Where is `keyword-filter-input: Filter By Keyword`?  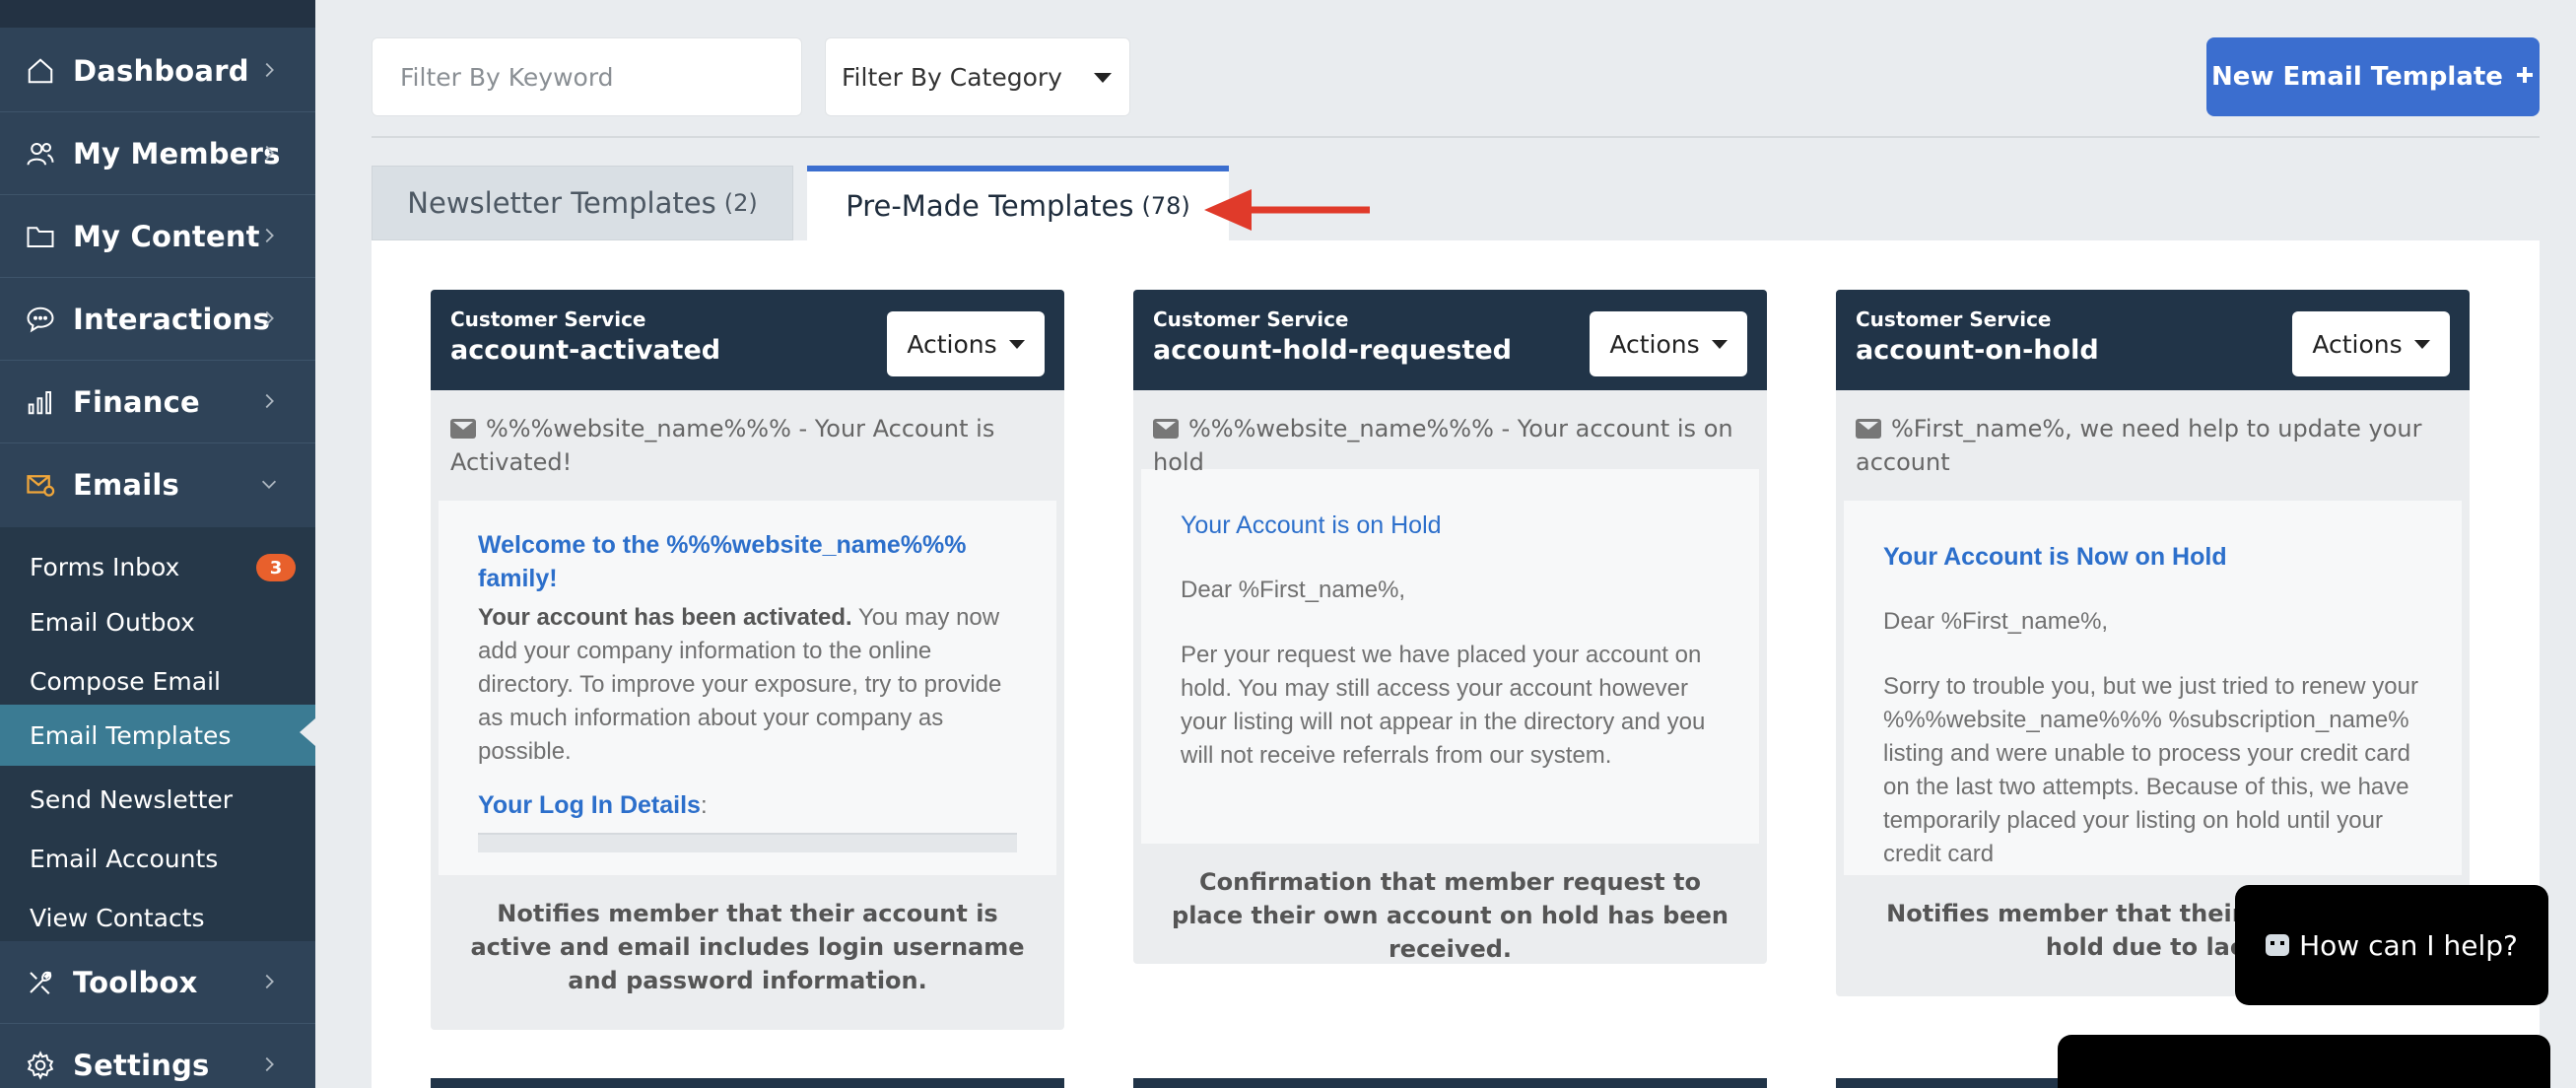 keyword-filter-input: Filter By Keyword is located at coordinates (587, 76).